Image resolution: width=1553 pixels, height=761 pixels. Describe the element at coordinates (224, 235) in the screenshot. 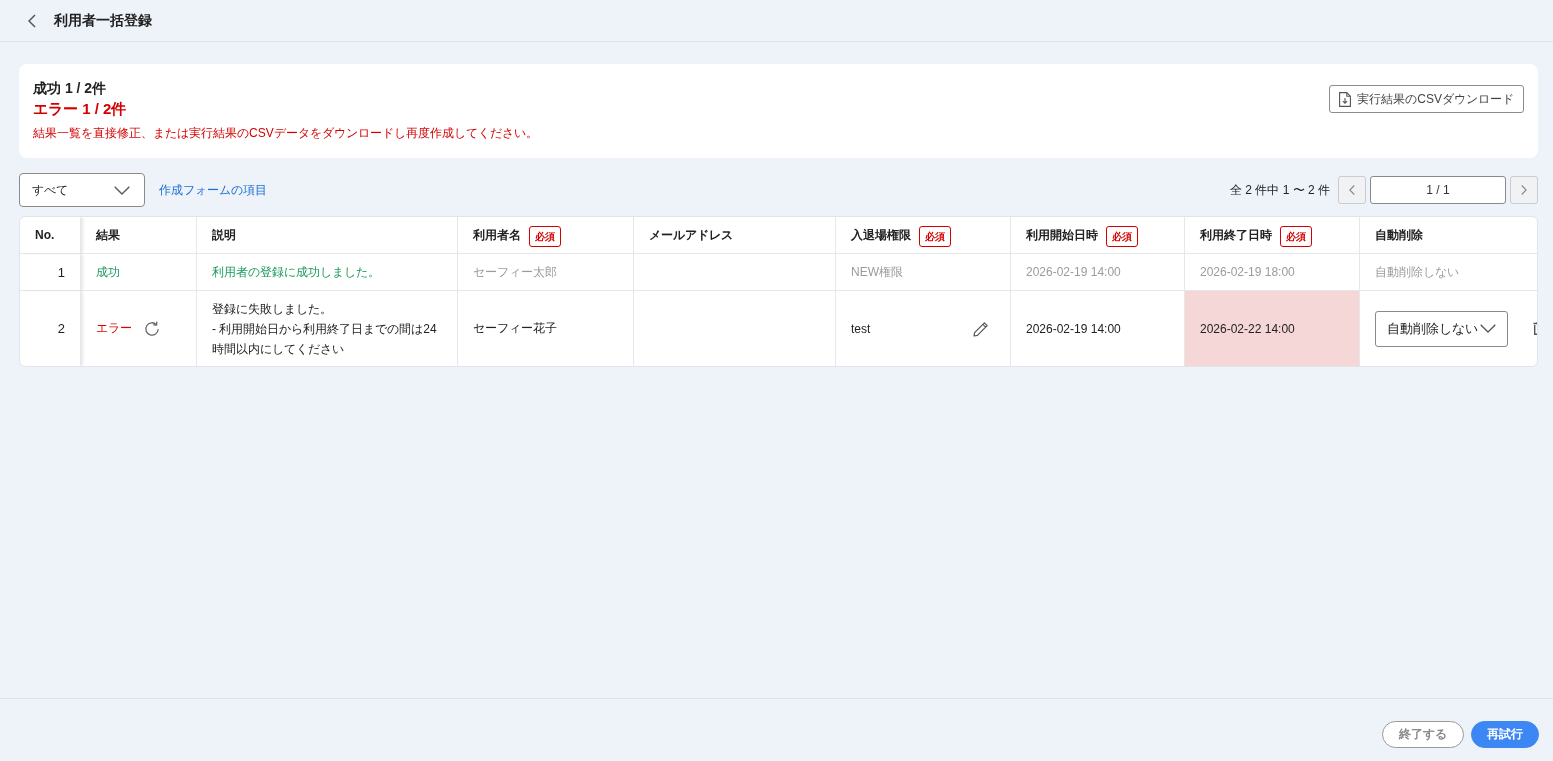

I see `column-header: 説明` at that location.